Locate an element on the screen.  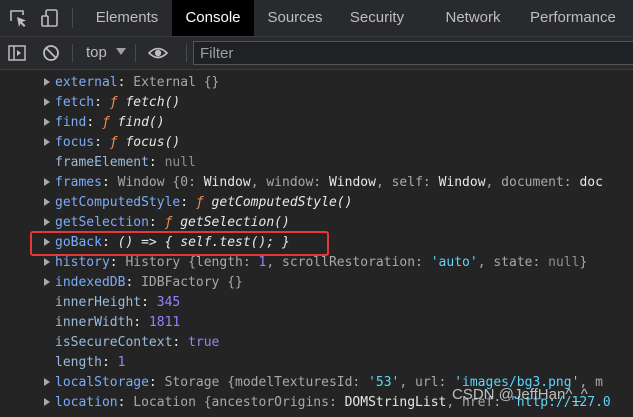
filter-input is located at coordinates (413, 53).